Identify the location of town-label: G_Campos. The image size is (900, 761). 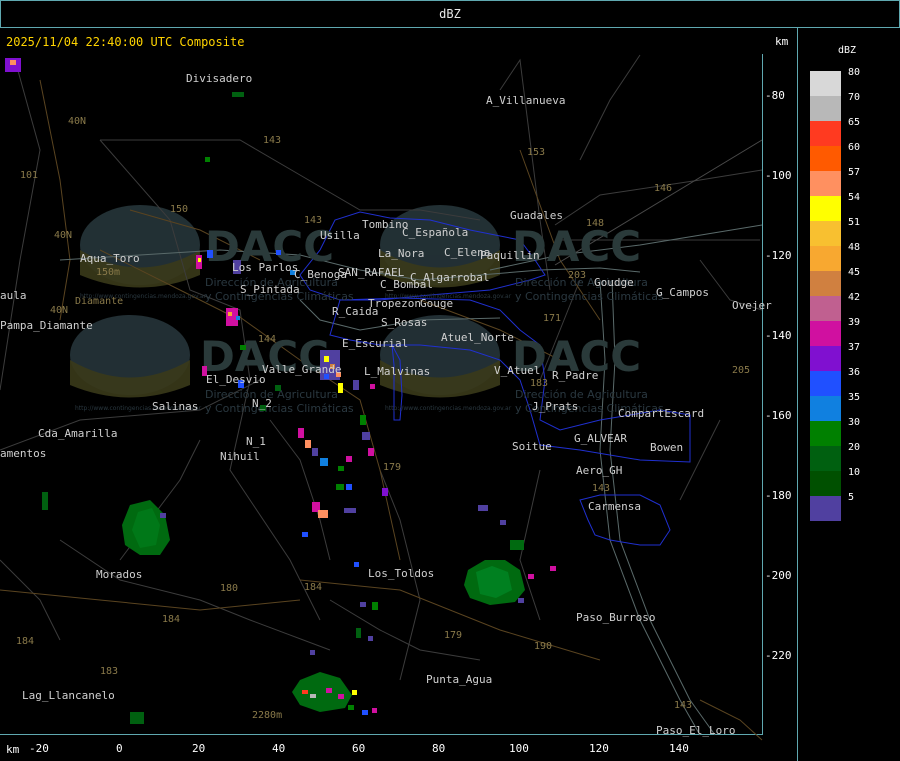
(682, 292).